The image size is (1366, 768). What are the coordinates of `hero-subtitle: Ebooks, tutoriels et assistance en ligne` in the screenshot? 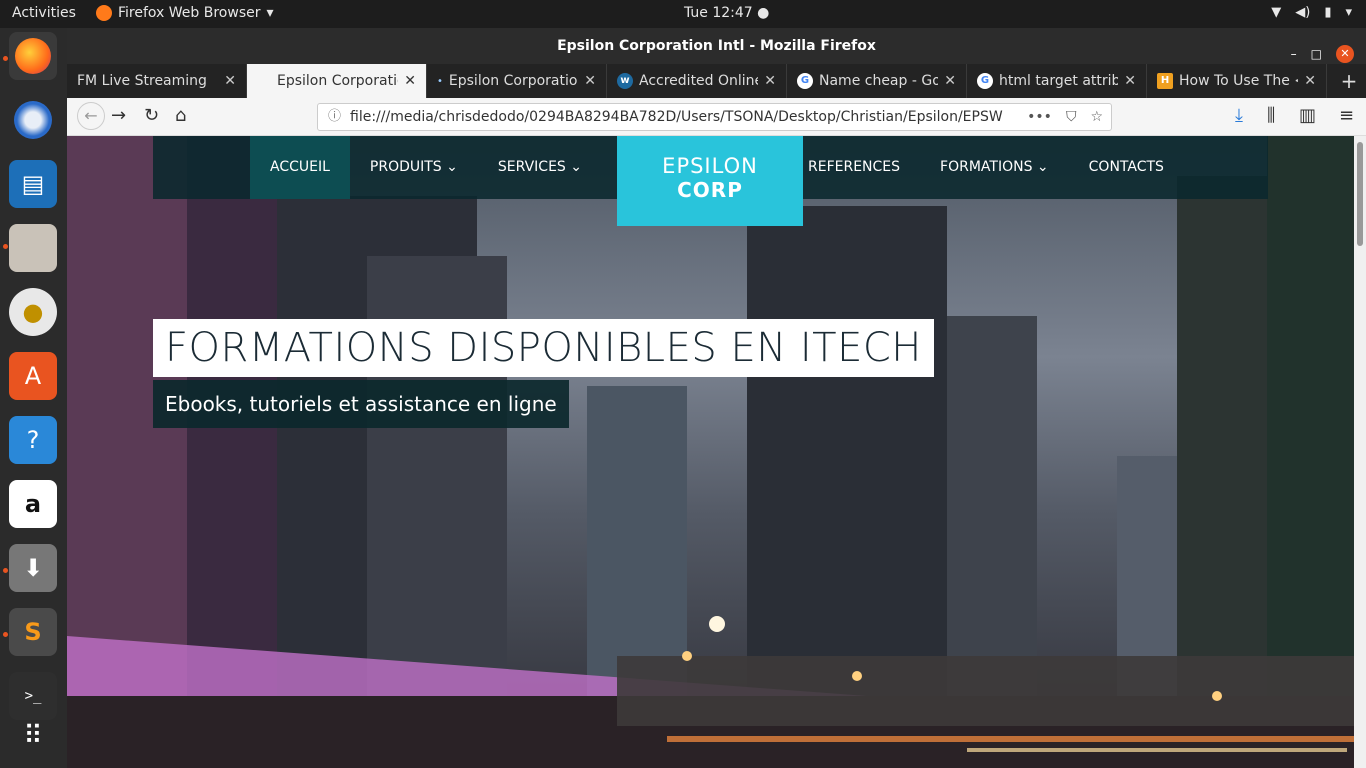 It's located at (361, 404).